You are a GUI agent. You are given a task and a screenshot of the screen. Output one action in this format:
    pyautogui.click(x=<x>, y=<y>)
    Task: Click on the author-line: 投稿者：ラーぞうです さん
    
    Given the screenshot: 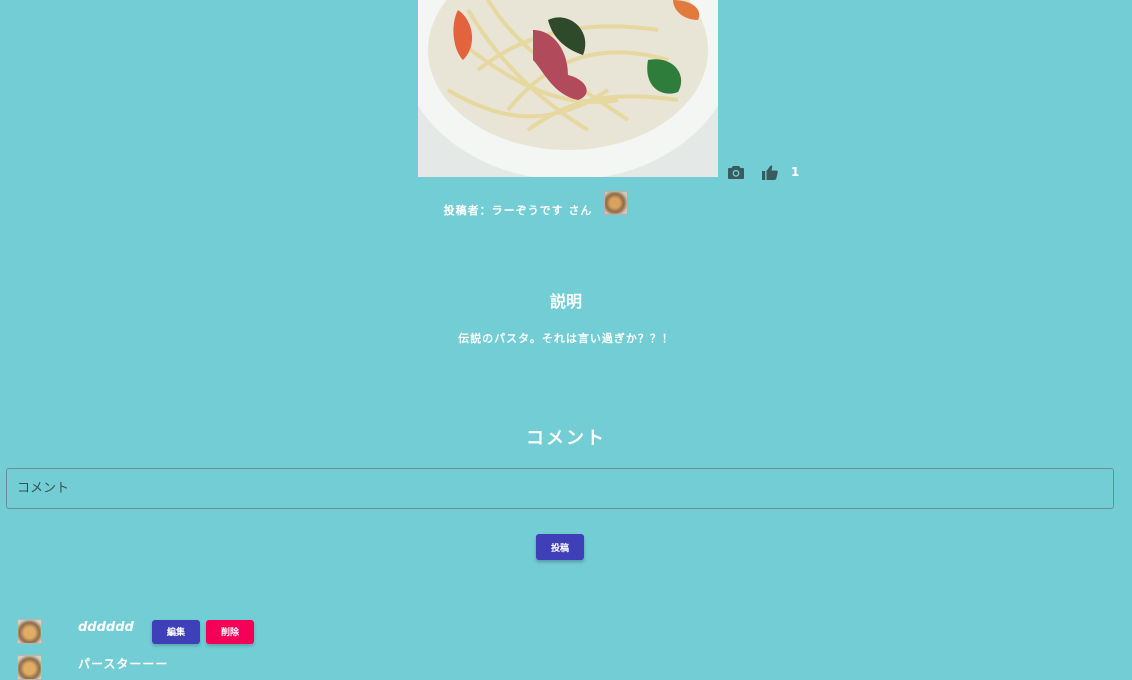 What is the action you would take?
    pyautogui.click(x=566, y=204)
    